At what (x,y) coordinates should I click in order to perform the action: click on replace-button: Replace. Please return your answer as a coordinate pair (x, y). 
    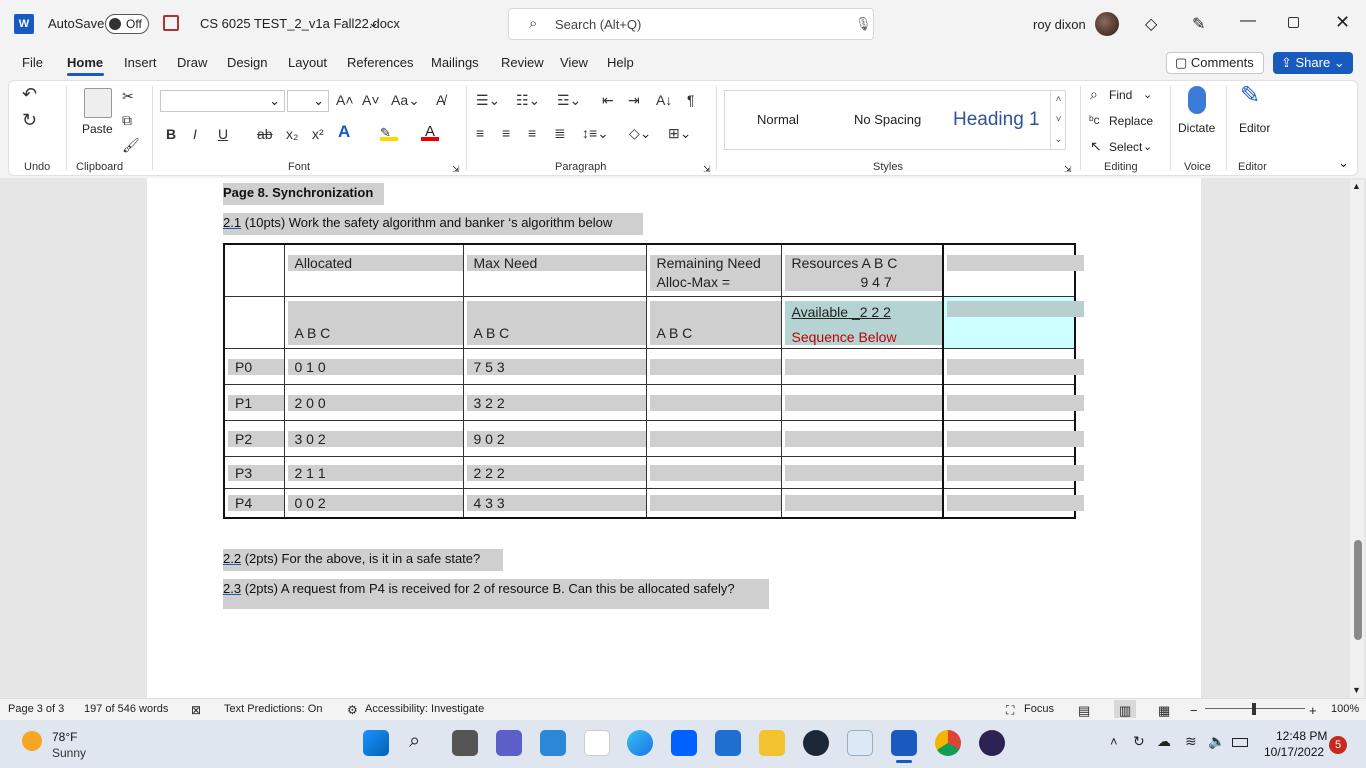
    Looking at the image, I should click on (1131, 121).